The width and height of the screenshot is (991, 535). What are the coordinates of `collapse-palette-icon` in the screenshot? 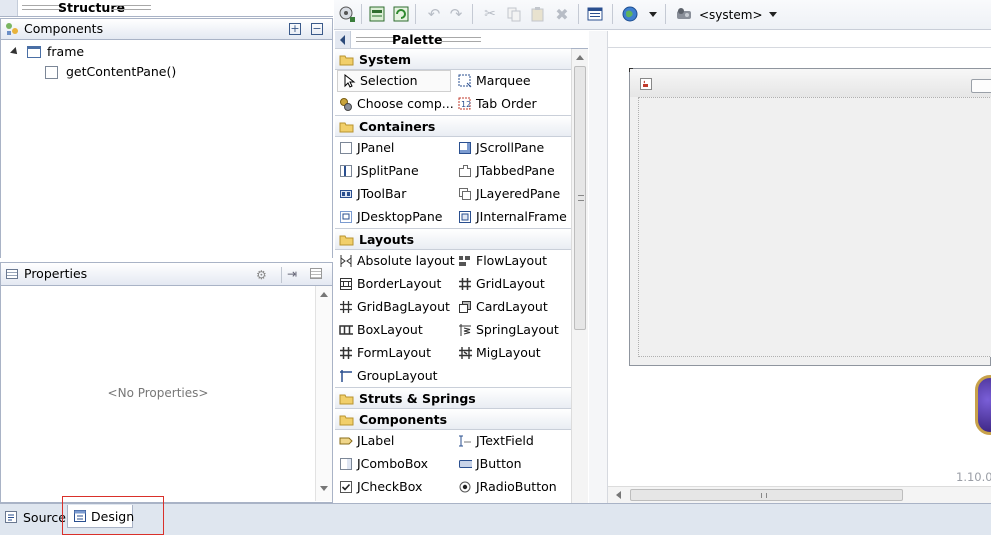 It's located at (342, 40).